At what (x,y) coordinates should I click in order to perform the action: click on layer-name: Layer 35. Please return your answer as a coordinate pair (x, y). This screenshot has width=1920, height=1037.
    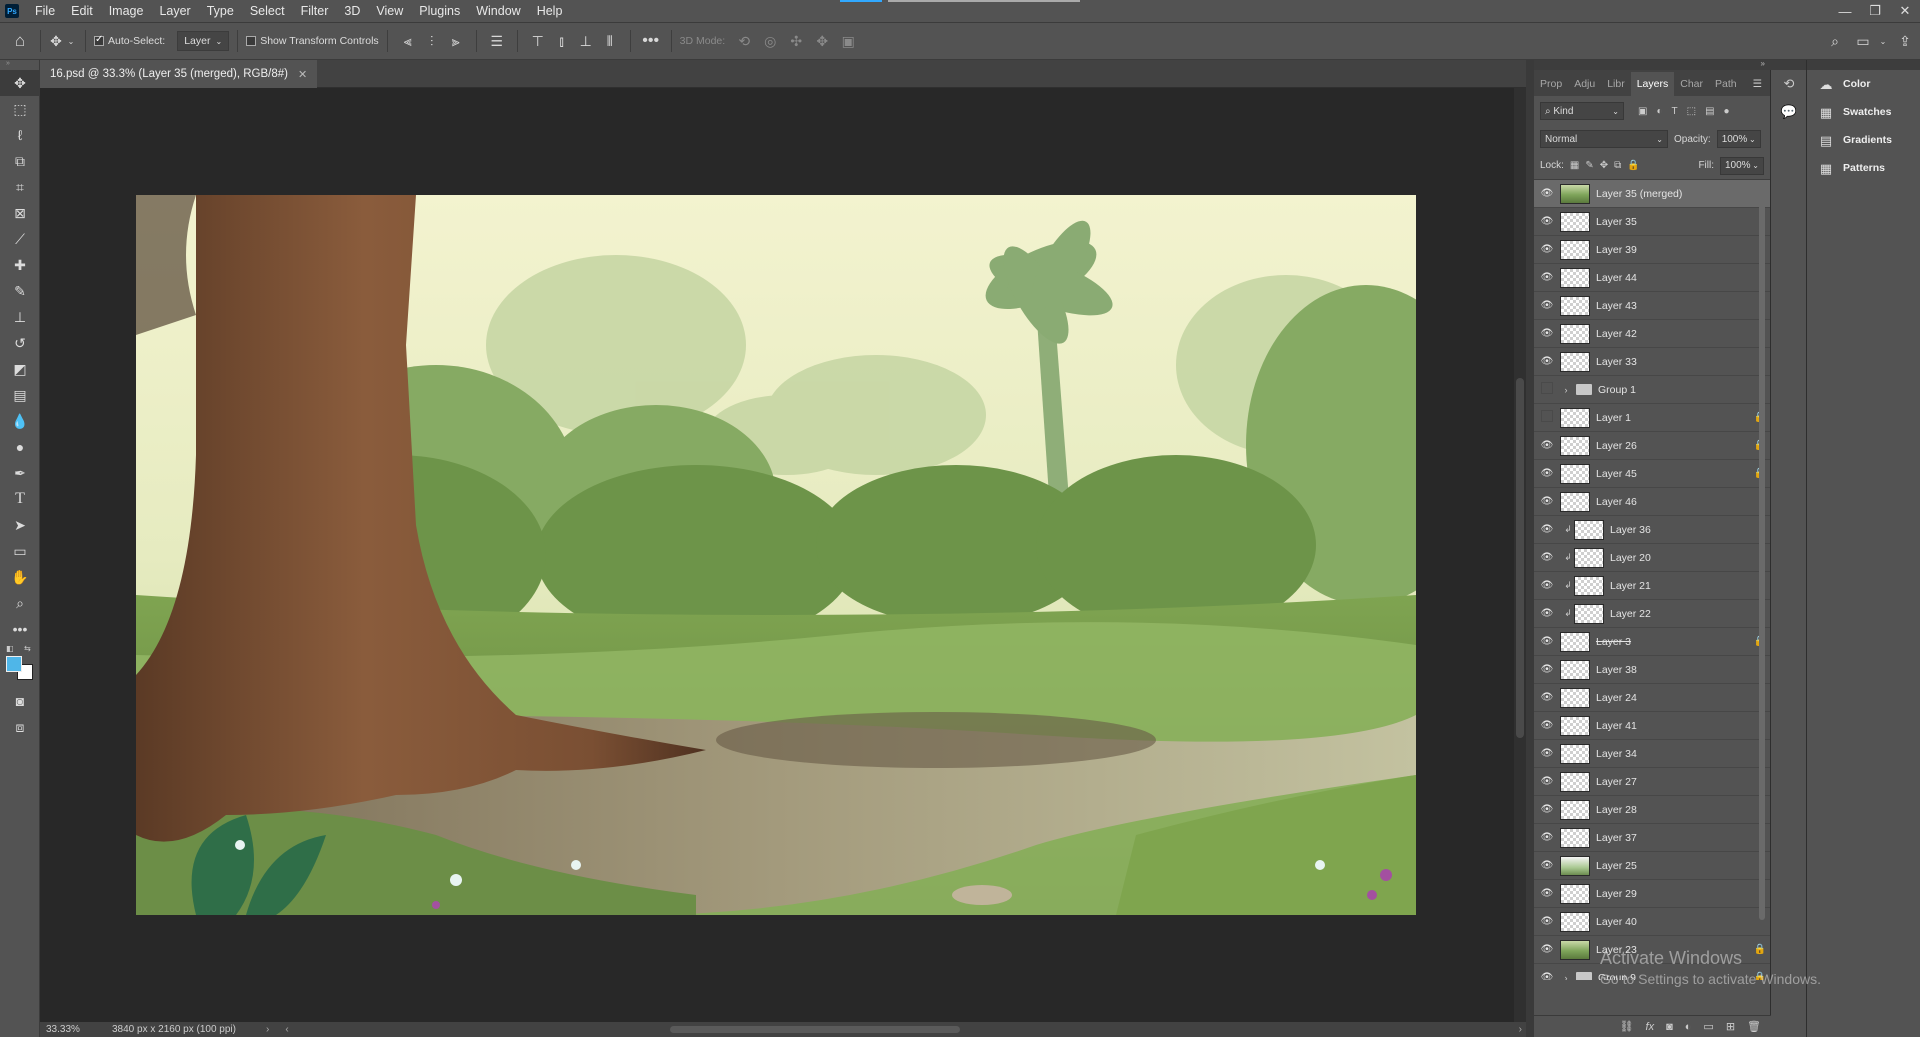
    Looking at the image, I should click on (1683, 222).